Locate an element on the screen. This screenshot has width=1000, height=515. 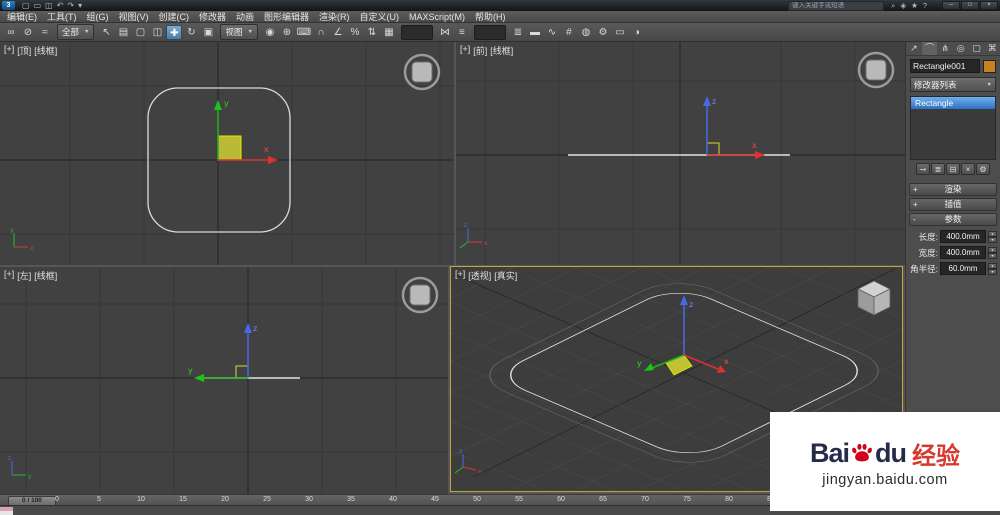
menu-help: 帮助(H) is located at coordinates (490, 17).